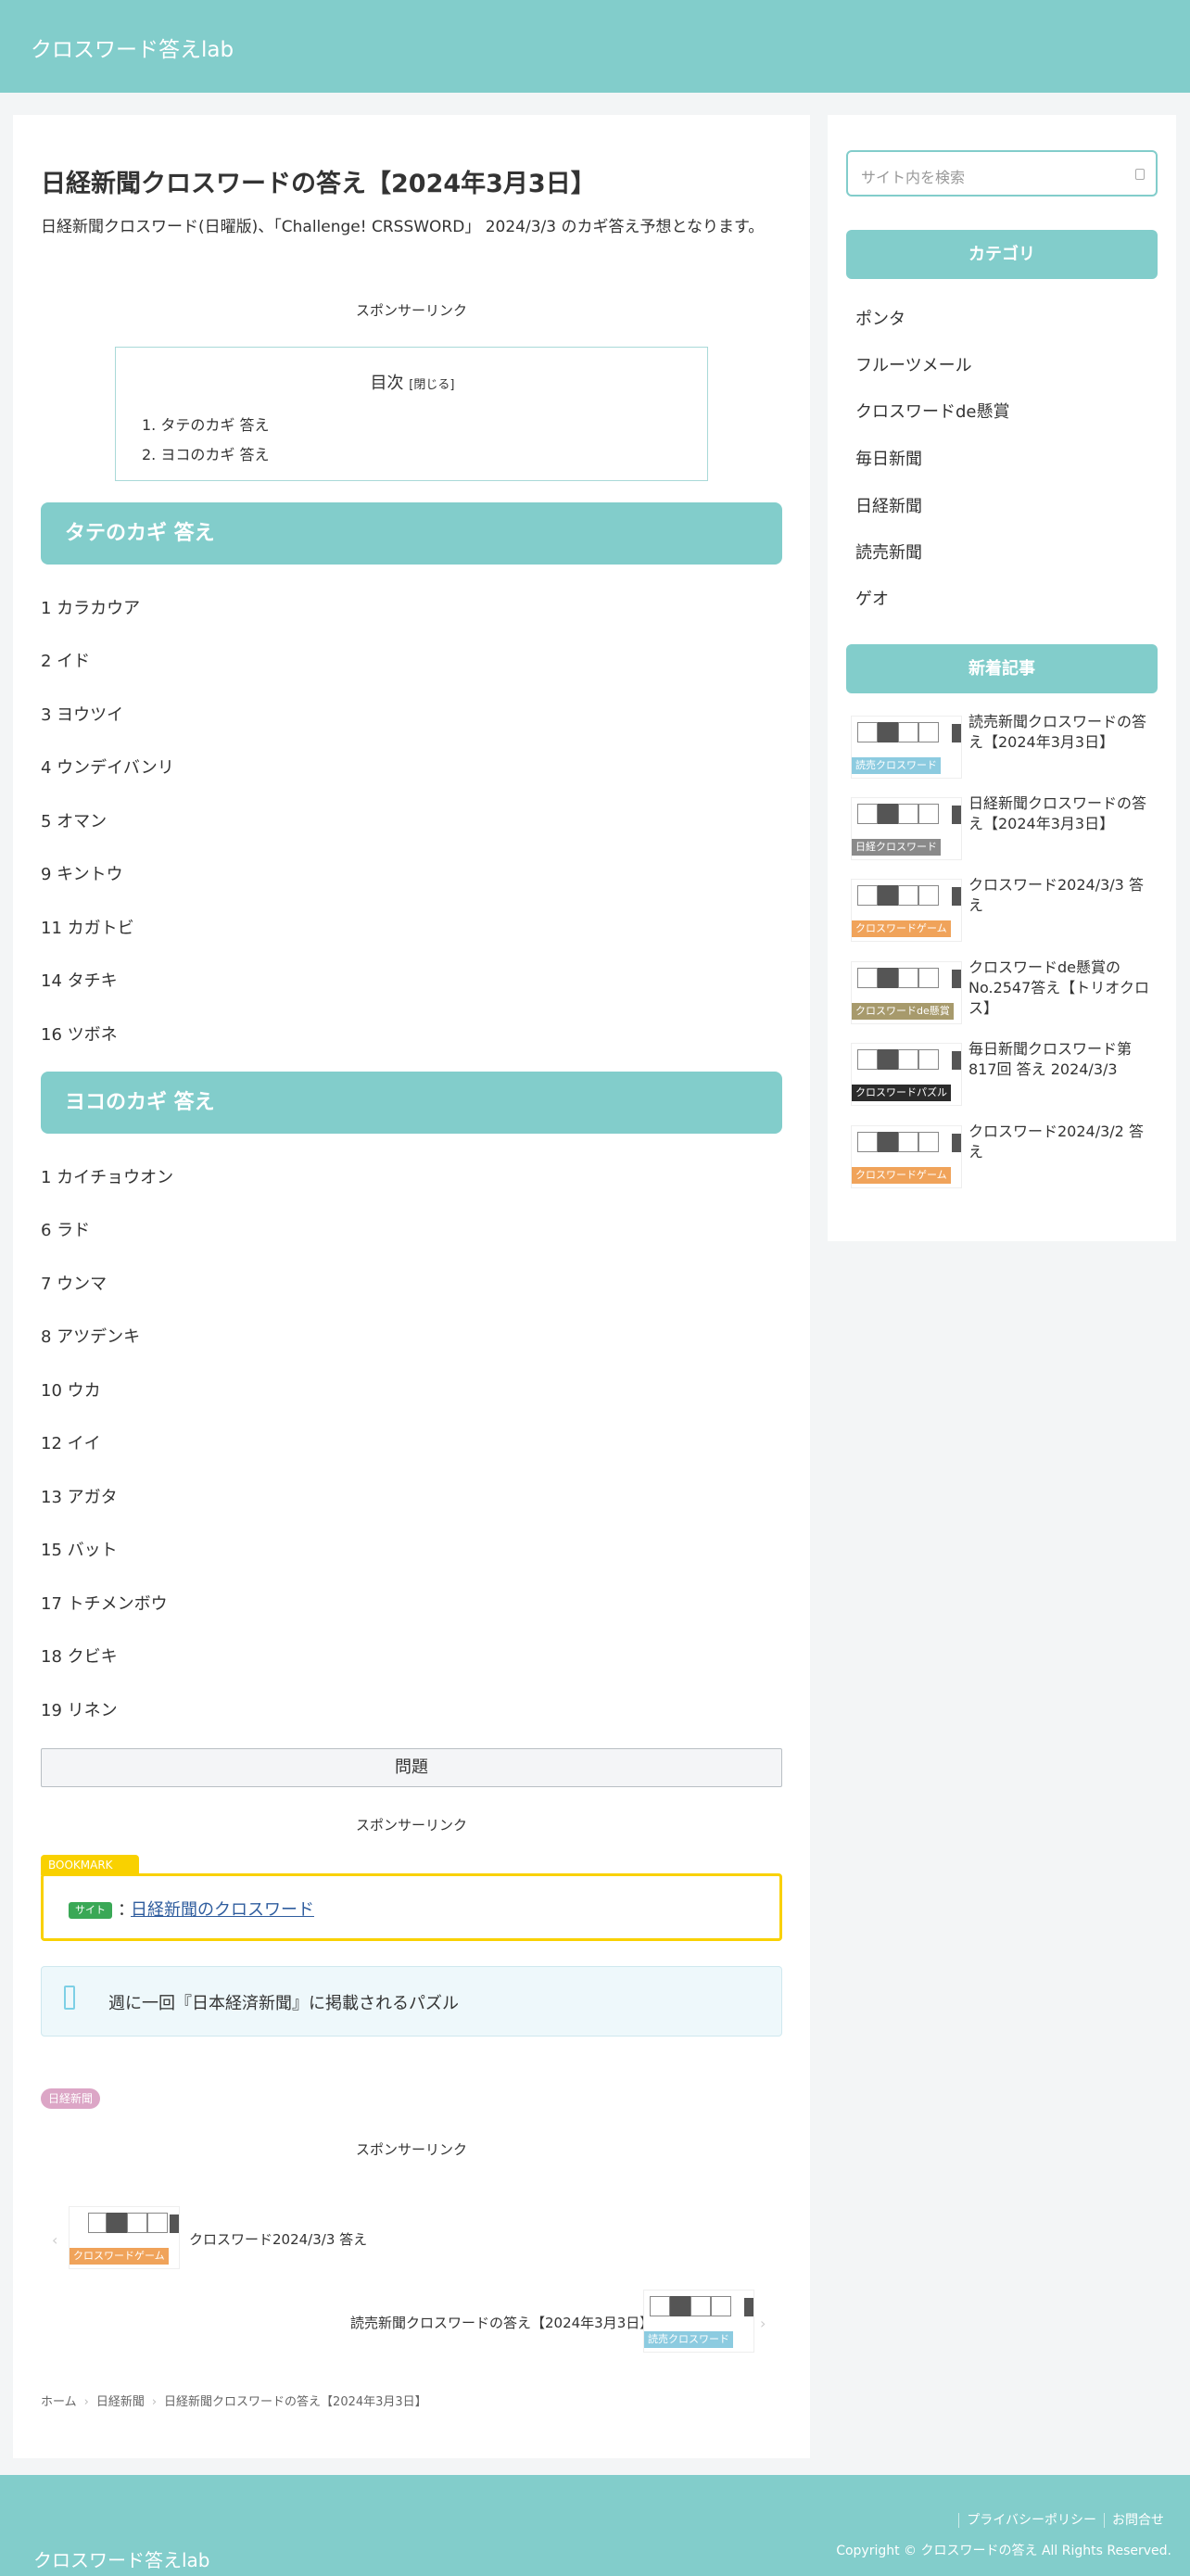  I want to click on tate-heading: タテのカギ 答え, so click(411, 533).